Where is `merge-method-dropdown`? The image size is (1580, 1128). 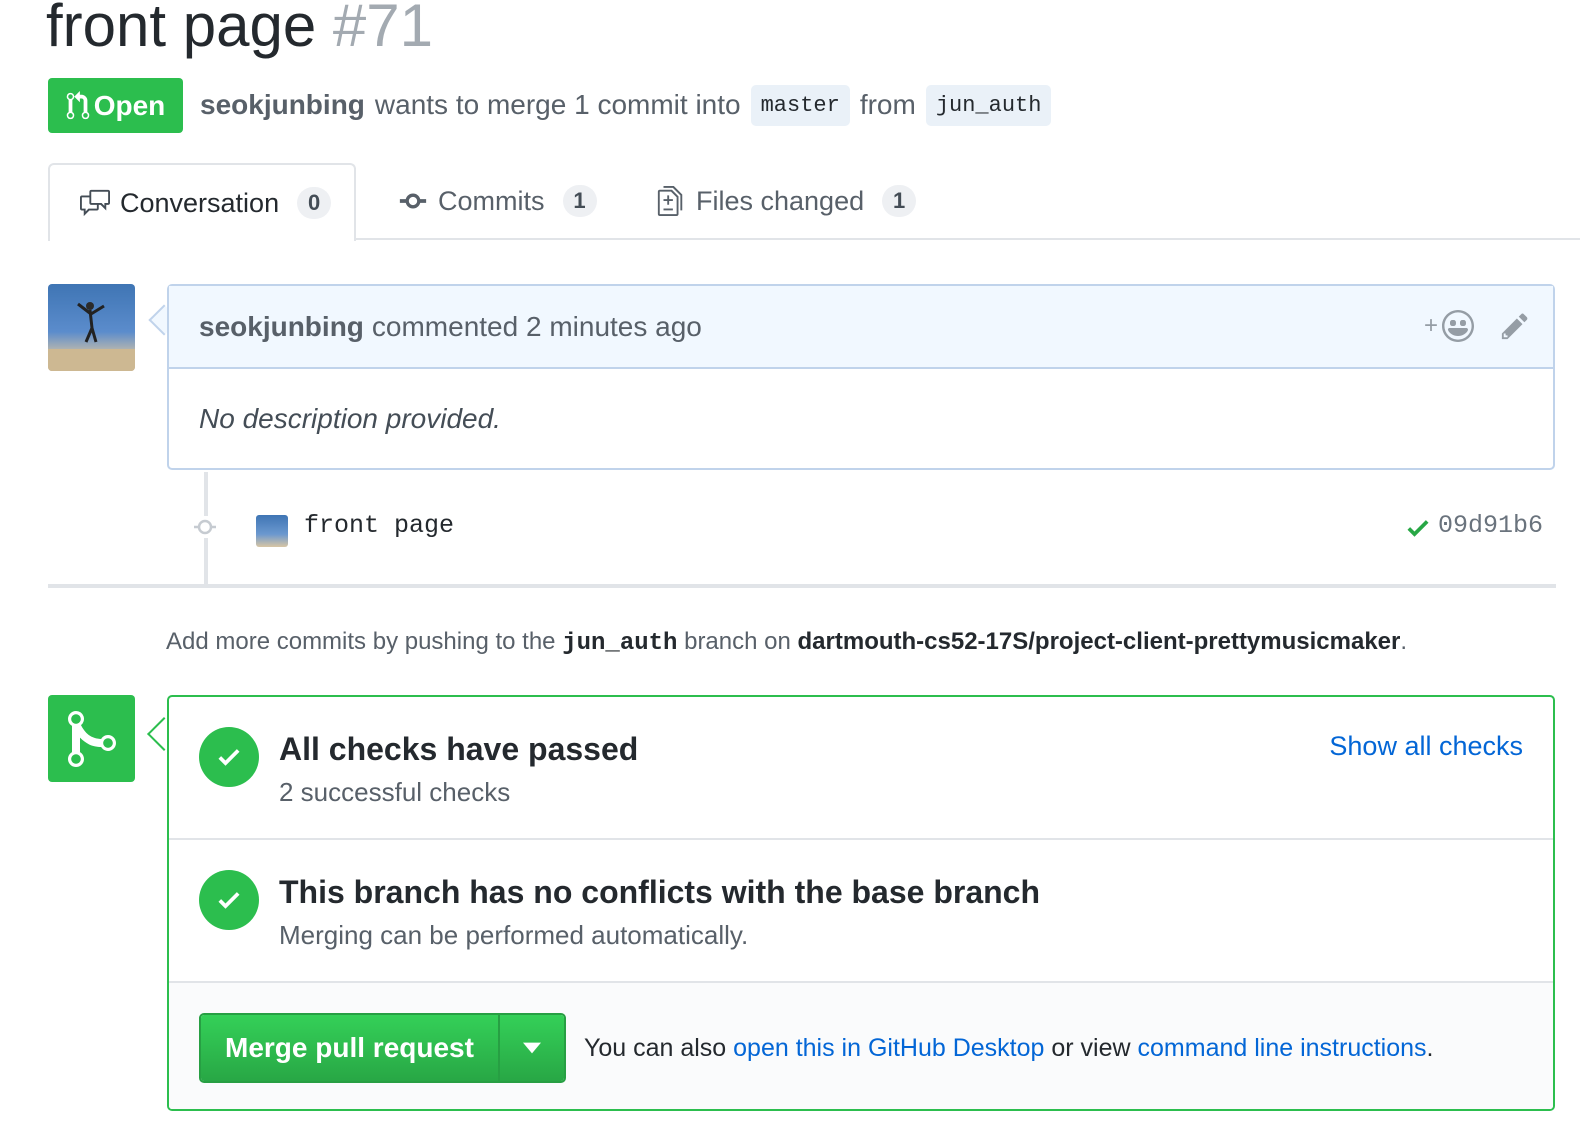 merge-method-dropdown is located at coordinates (530, 1048).